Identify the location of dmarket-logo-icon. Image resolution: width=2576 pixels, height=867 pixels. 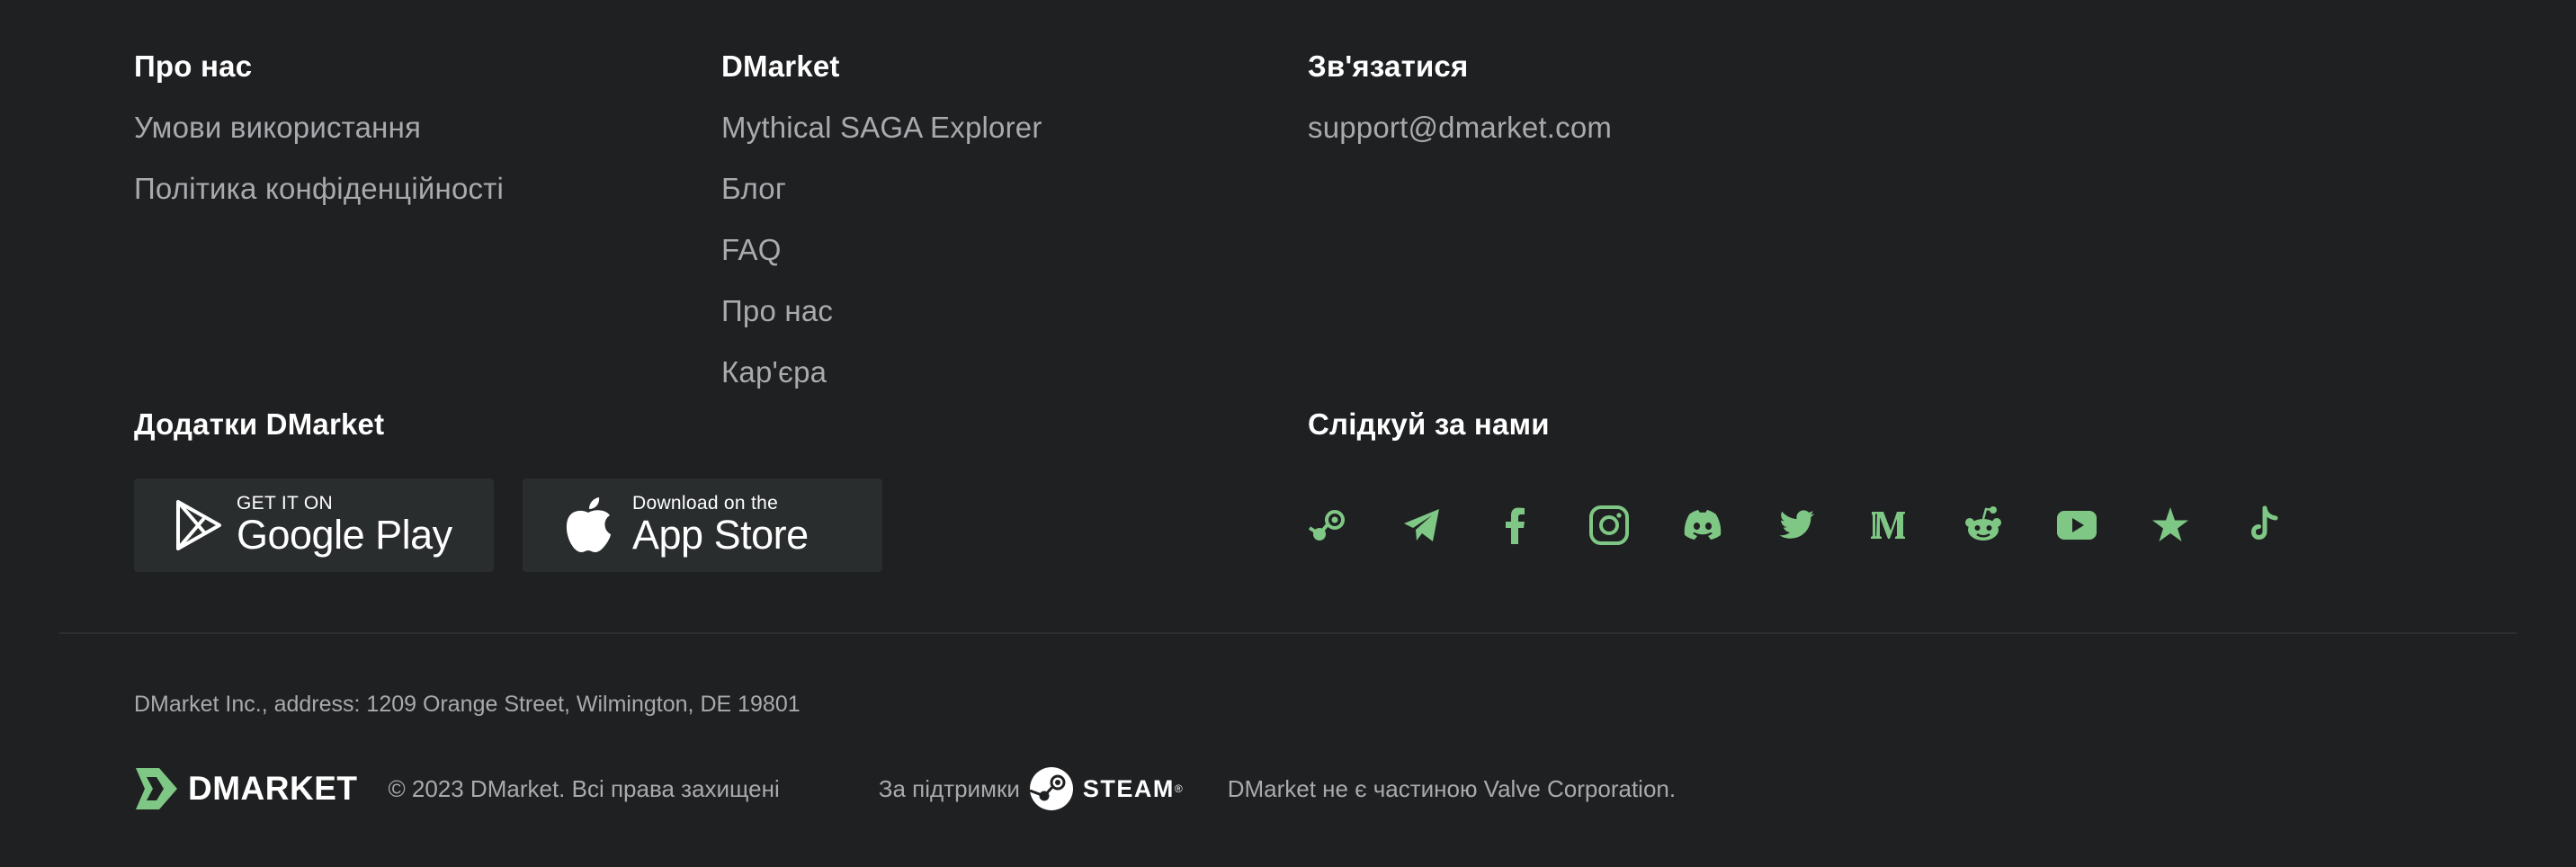
(156, 789).